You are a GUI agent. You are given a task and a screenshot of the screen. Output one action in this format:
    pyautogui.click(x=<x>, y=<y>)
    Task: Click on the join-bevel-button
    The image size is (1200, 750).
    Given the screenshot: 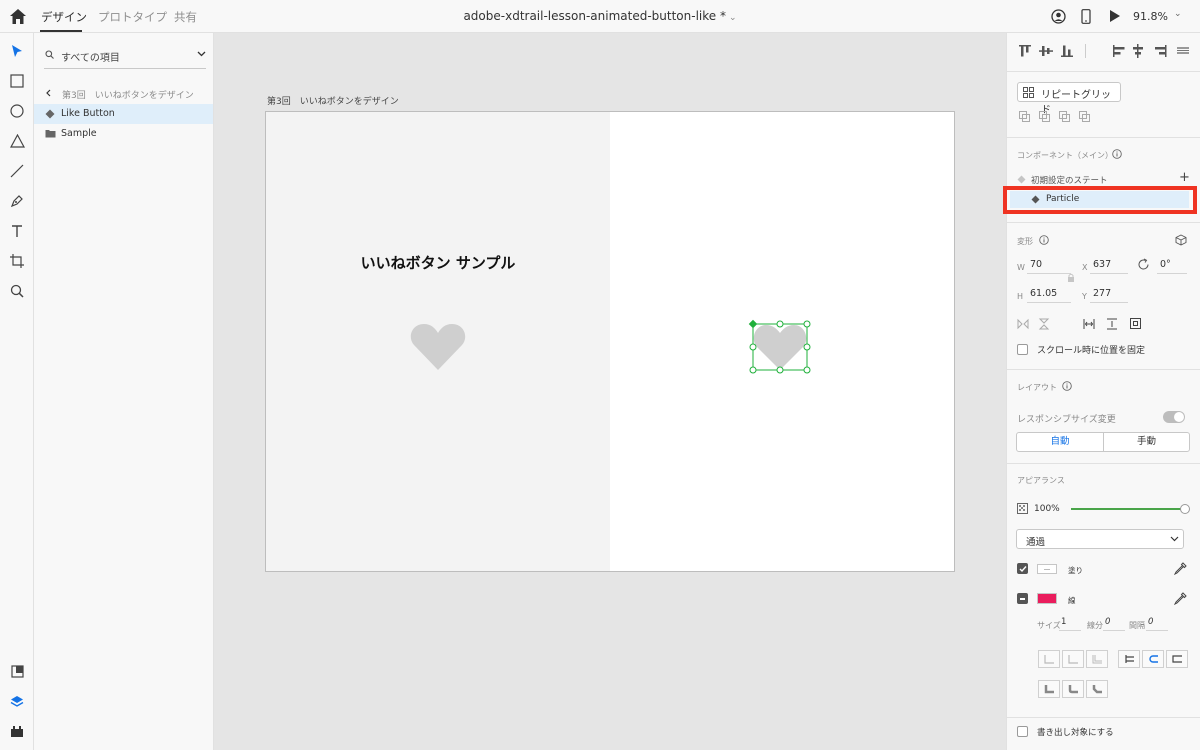 What is the action you would take?
    pyautogui.click(x=1097, y=689)
    